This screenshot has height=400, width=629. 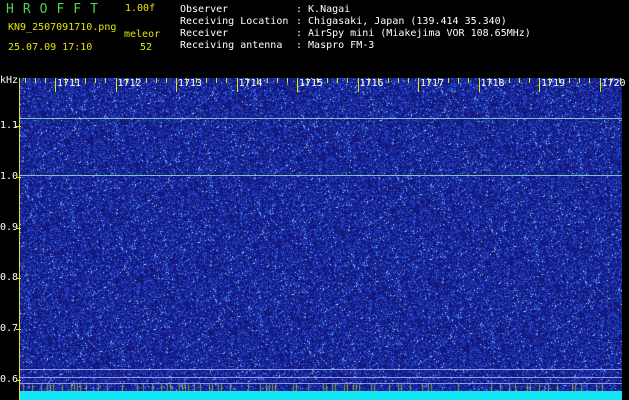 What do you see at coordinates (204, 33) in the screenshot?
I see `receiver-label: Receiver` at bounding box center [204, 33].